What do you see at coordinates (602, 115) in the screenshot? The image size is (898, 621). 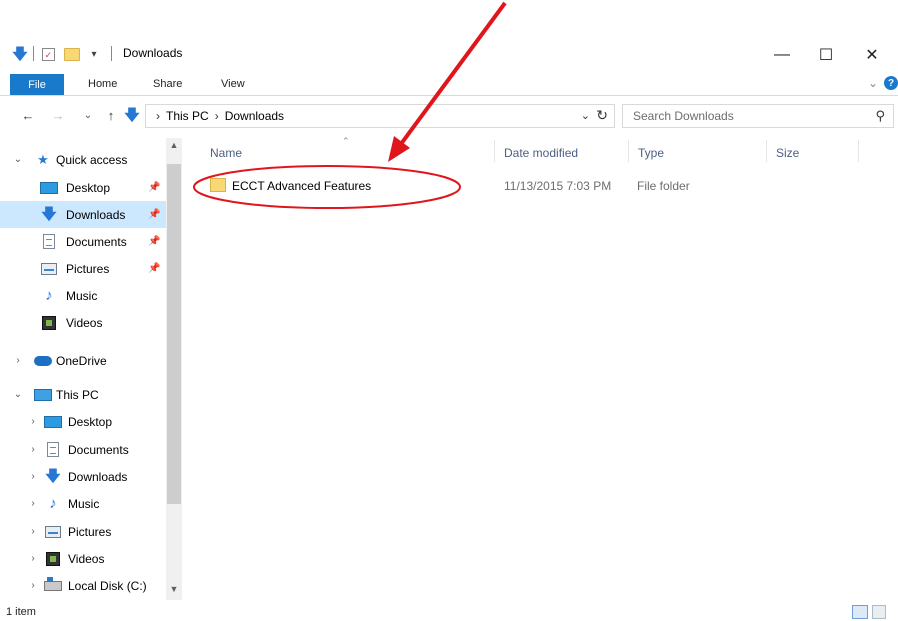 I see `refresh-icon: ↻` at bounding box center [602, 115].